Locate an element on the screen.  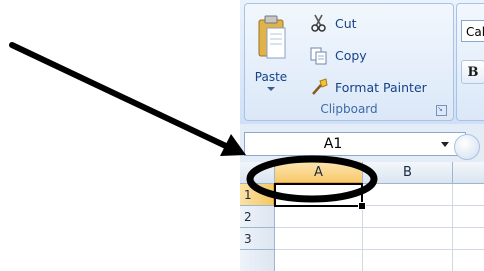
copy-label: Copy is located at coordinates (351, 55).